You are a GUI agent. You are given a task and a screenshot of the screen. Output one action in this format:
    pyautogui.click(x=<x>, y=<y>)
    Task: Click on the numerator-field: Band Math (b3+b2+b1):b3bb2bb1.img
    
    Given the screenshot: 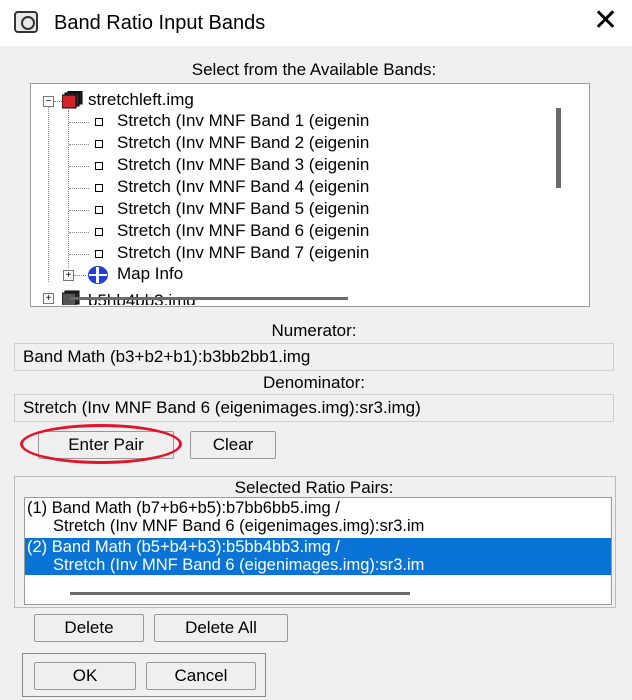 What is the action you would take?
    pyautogui.click(x=314, y=357)
    